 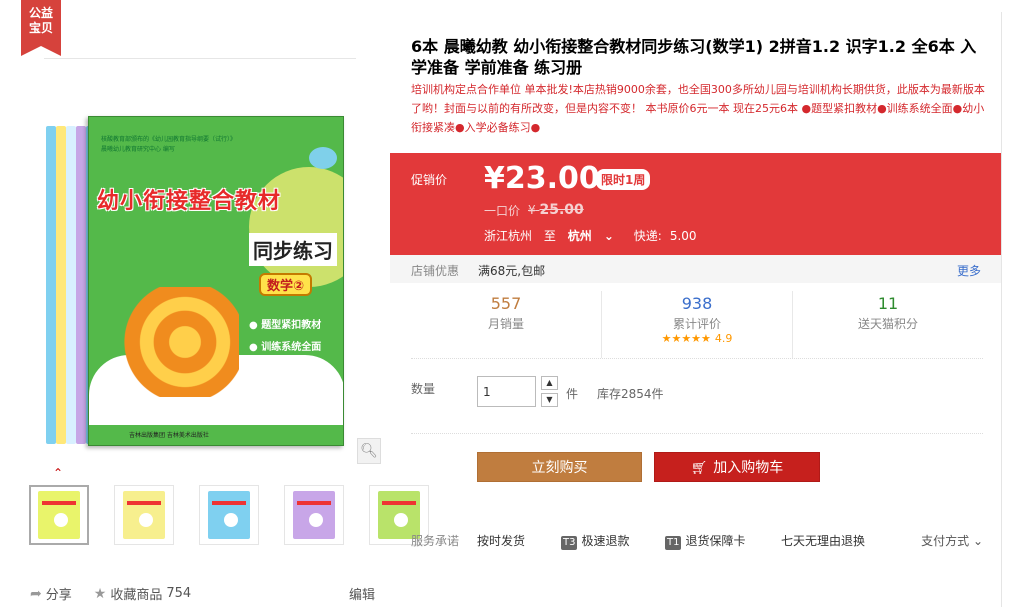 What do you see at coordinates (36, 593) in the screenshot?
I see `share-icon: ➦` at bounding box center [36, 593].